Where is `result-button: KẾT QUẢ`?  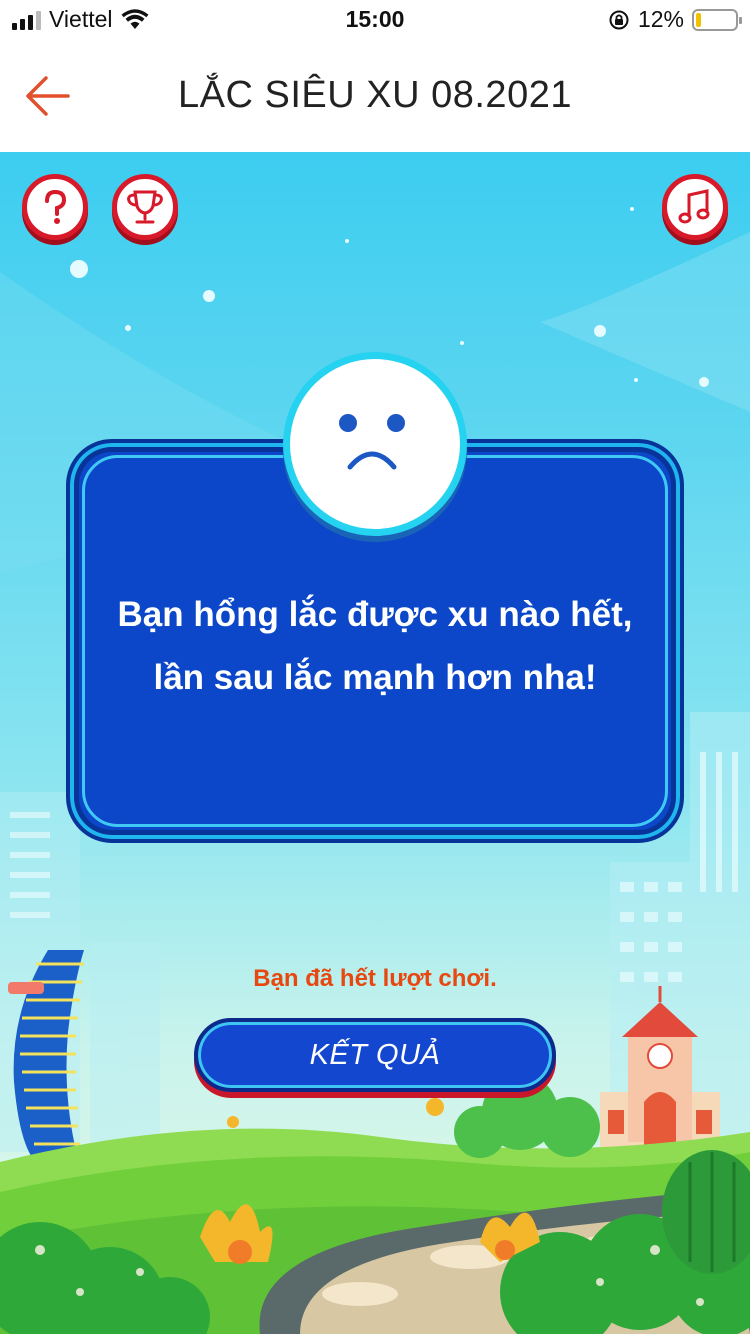
result-button: KẾT QUẢ is located at coordinates (375, 1055).